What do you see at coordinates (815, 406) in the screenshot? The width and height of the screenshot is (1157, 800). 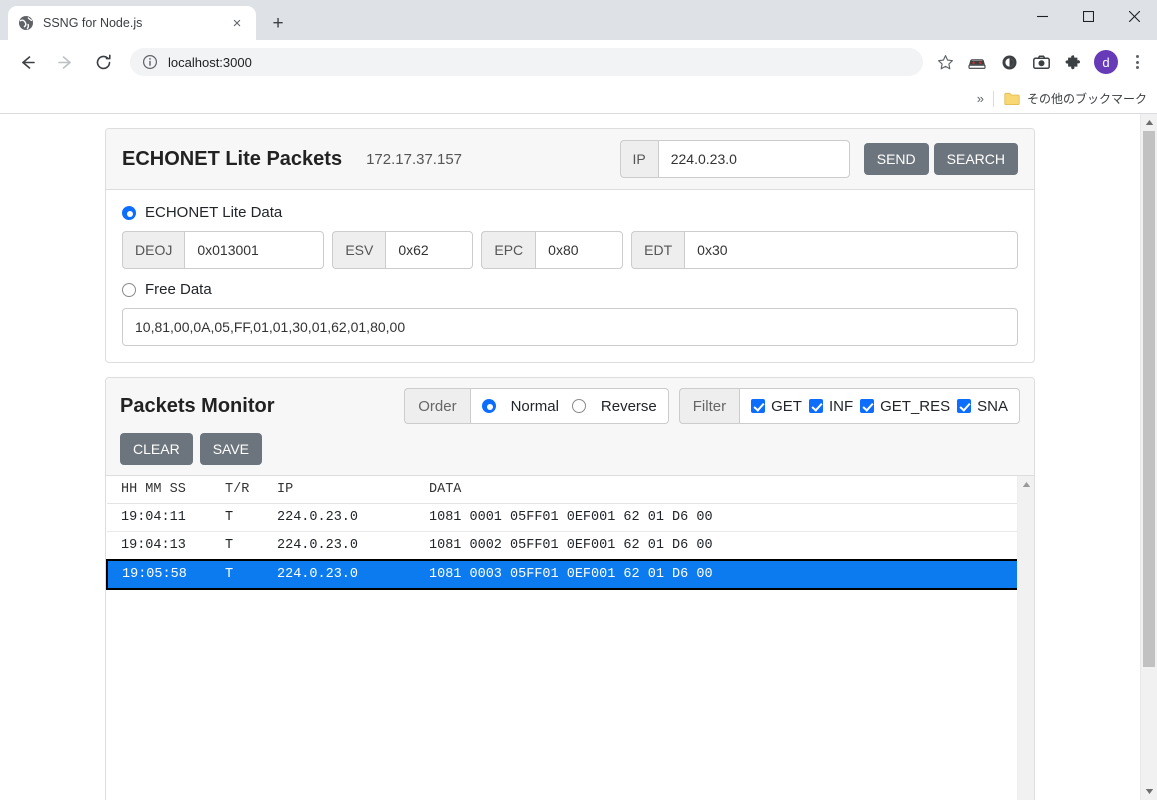 I see `checkbox-inf` at bounding box center [815, 406].